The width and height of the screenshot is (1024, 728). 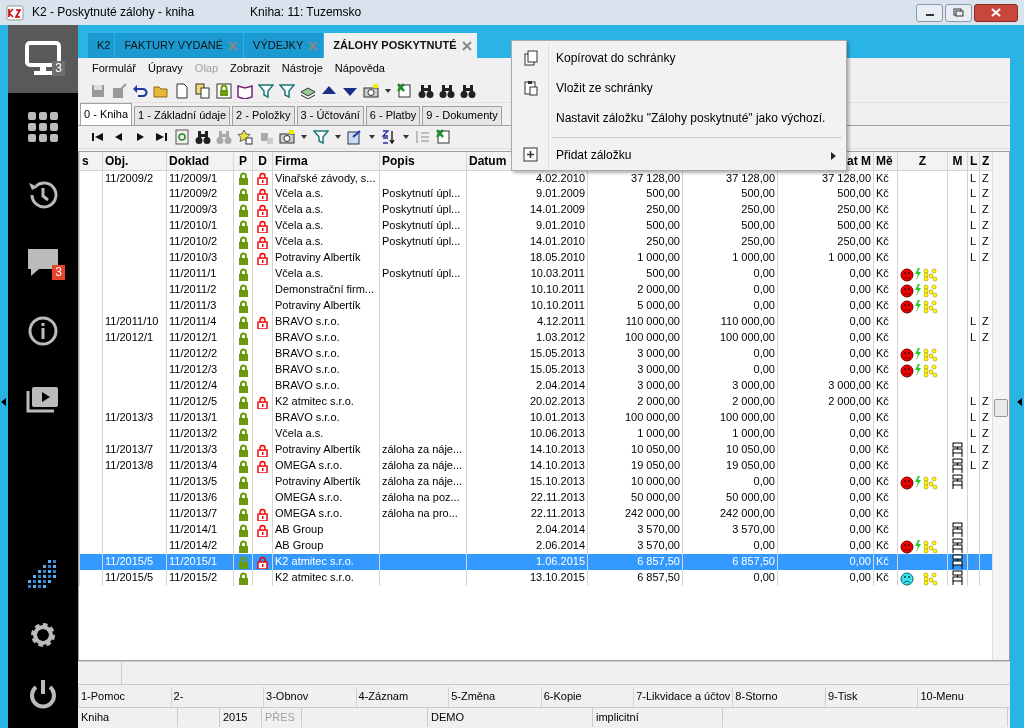 I want to click on function-key: 7-Likvidace a účtov, so click(x=683, y=697).